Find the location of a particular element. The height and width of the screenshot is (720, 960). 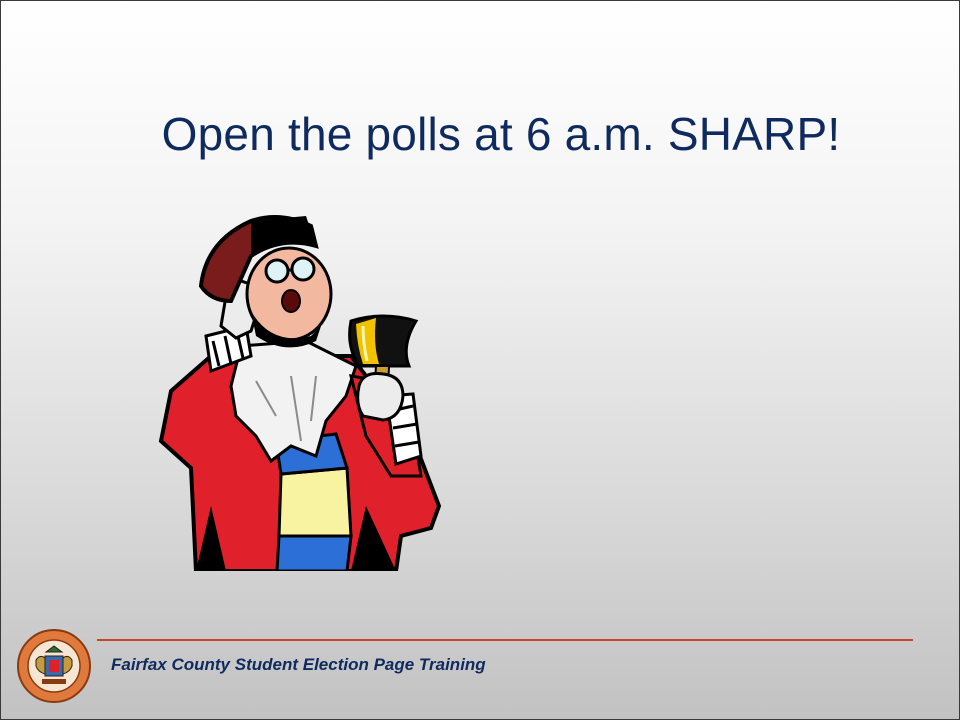

town-crier-illustration is located at coordinates (300, 393).